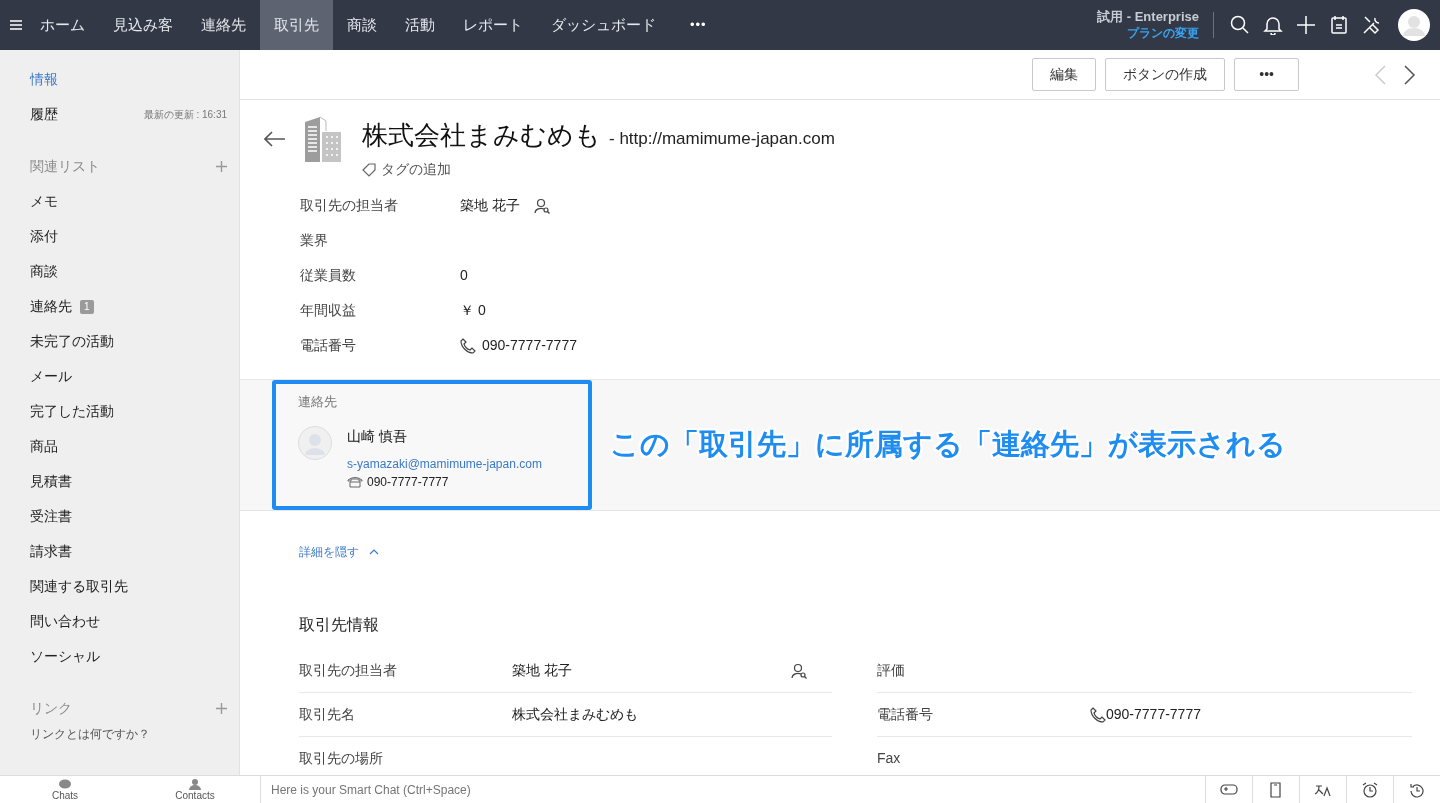 Image resolution: width=1440 pixels, height=803 pixels. What do you see at coordinates (1240, 25) in the screenshot?
I see `search-icon` at bounding box center [1240, 25].